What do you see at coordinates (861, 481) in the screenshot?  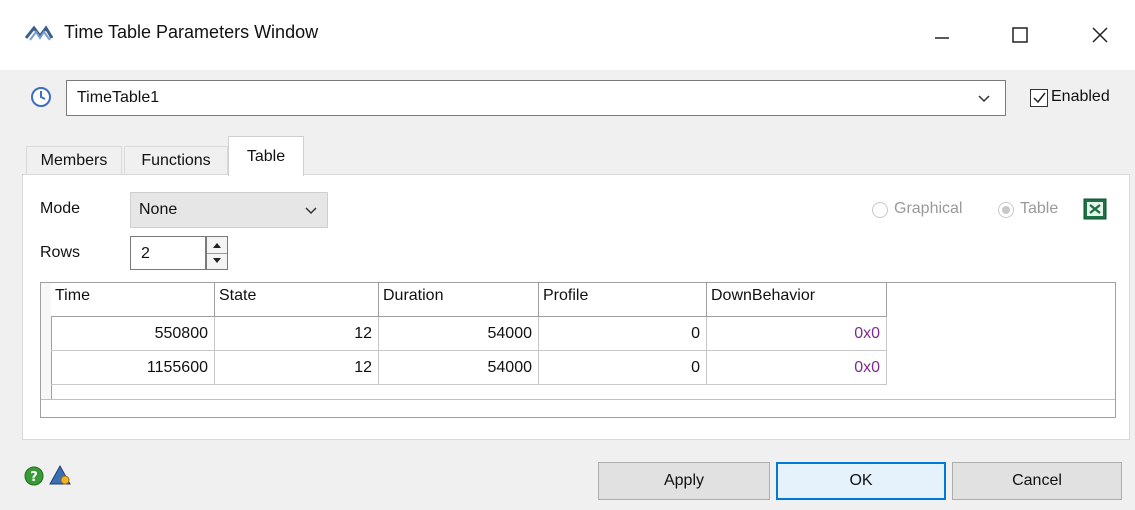 I see `ok-button: OK` at bounding box center [861, 481].